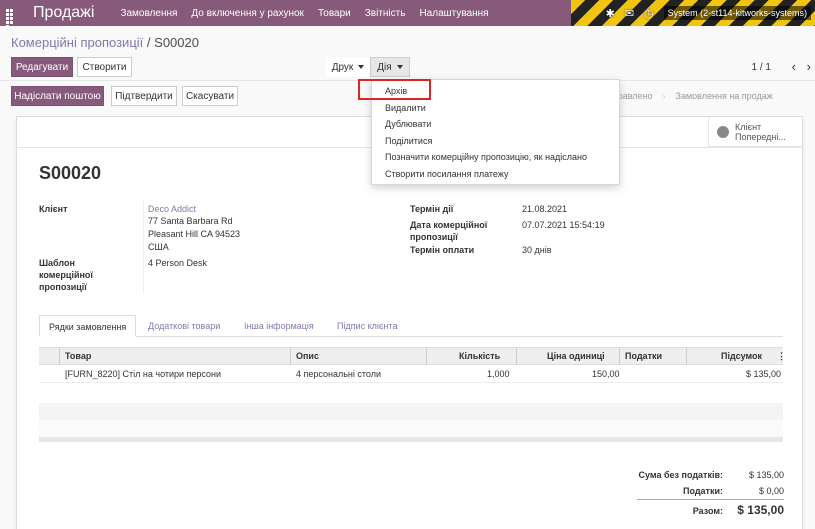 The height and width of the screenshot is (529, 815). Describe the element at coordinates (342, 67) in the screenshot. I see `print-label: Друк` at that location.